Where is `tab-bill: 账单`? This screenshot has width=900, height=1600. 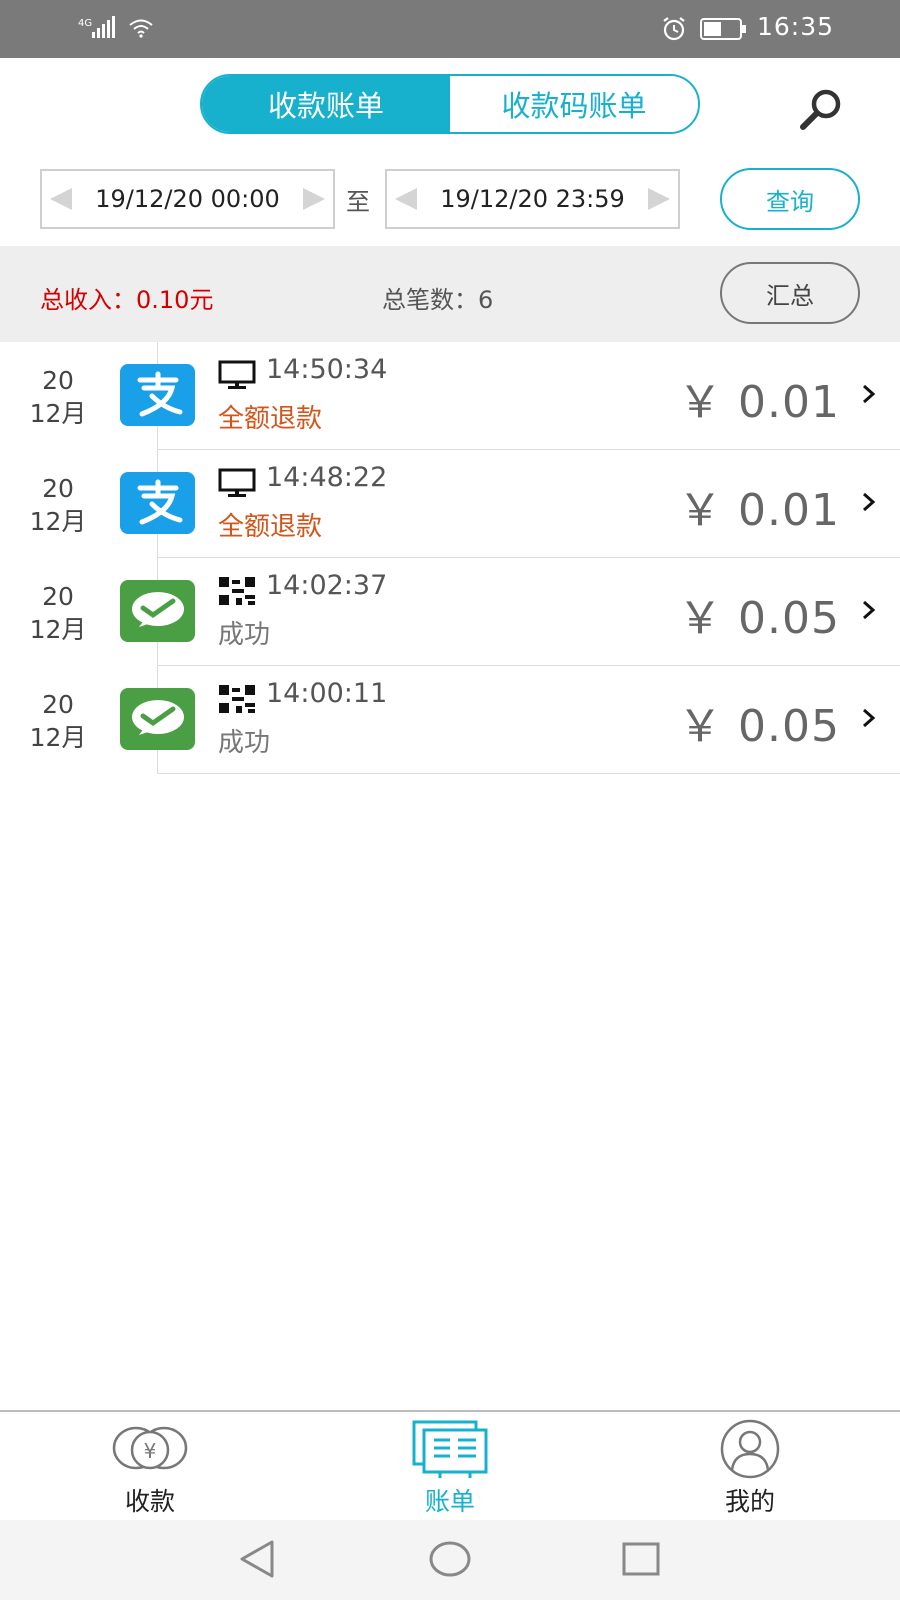 tab-bill: 账单 is located at coordinates (450, 1467).